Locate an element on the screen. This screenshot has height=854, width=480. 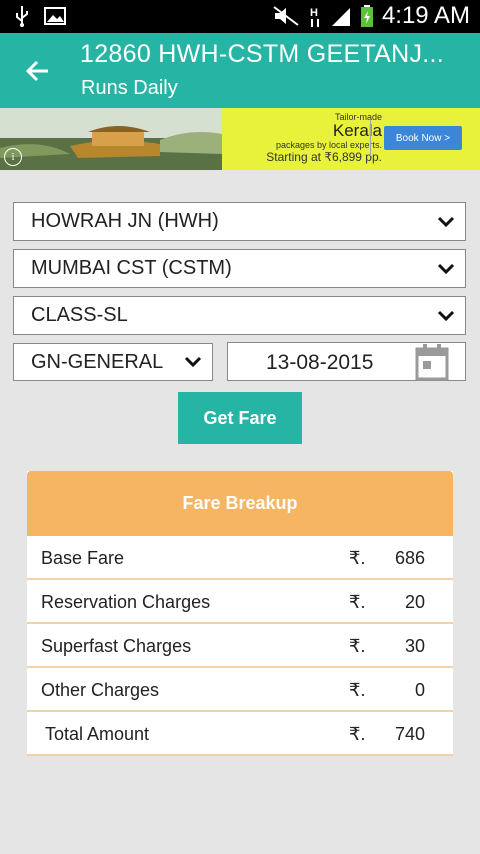
page-subtitle: Runs Daily is located at coordinates (129, 88).